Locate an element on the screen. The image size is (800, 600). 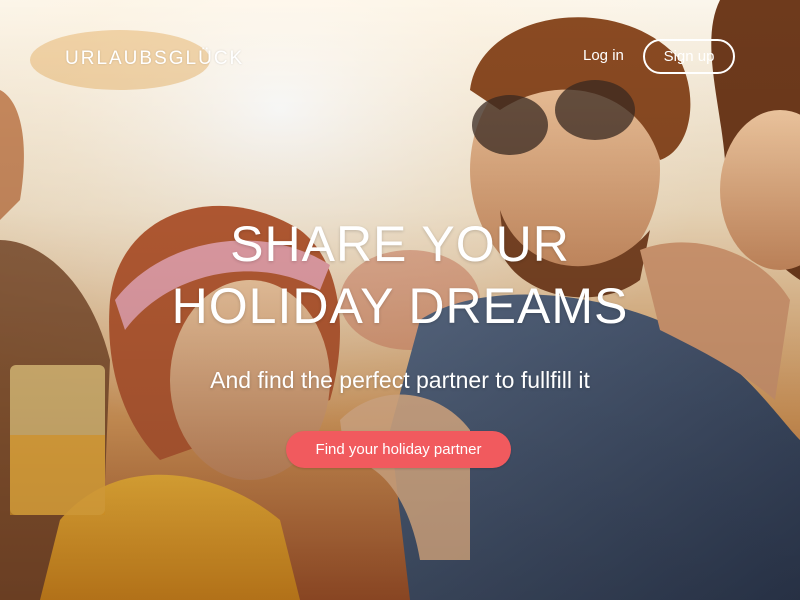
brand-logo: URLAUBSGLÜCK is located at coordinates (154, 59).